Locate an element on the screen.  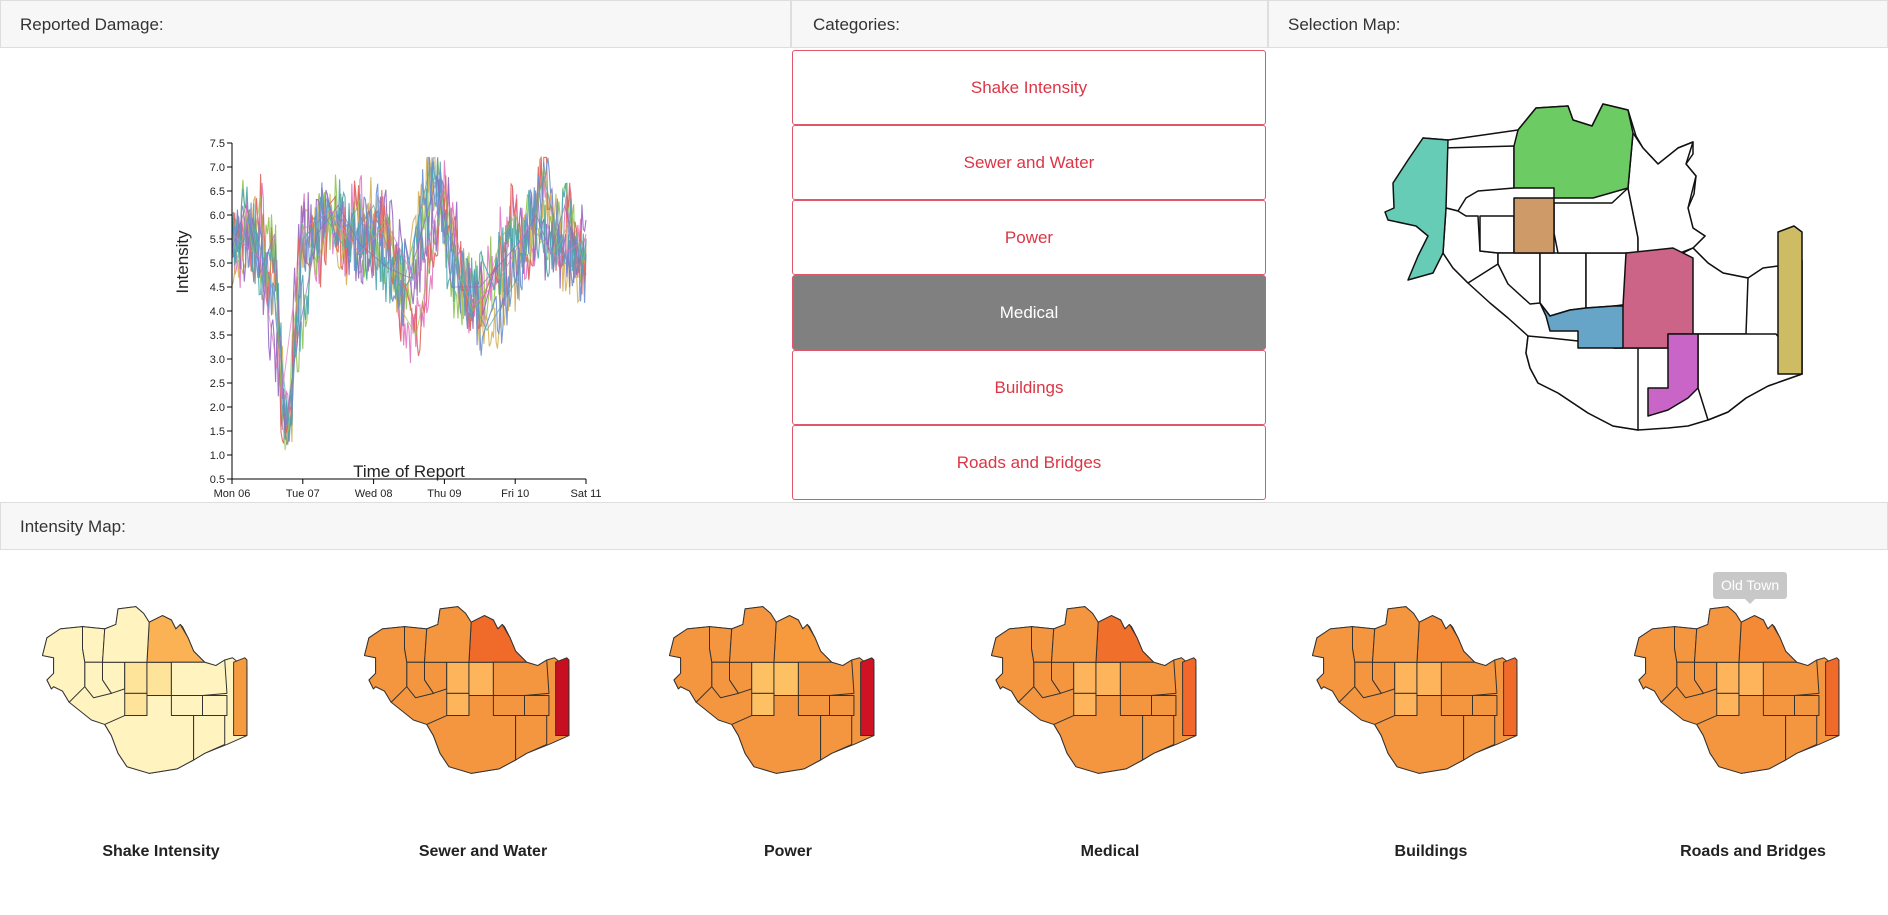
category-sewer-water-button: Sewer and Water is located at coordinates (1029, 162).